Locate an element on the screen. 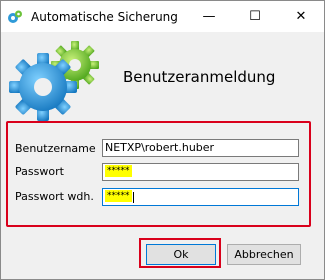 The image size is (325, 280). title-bar: Automatische Sicherung — ☐ ✕ is located at coordinates (162, 16).